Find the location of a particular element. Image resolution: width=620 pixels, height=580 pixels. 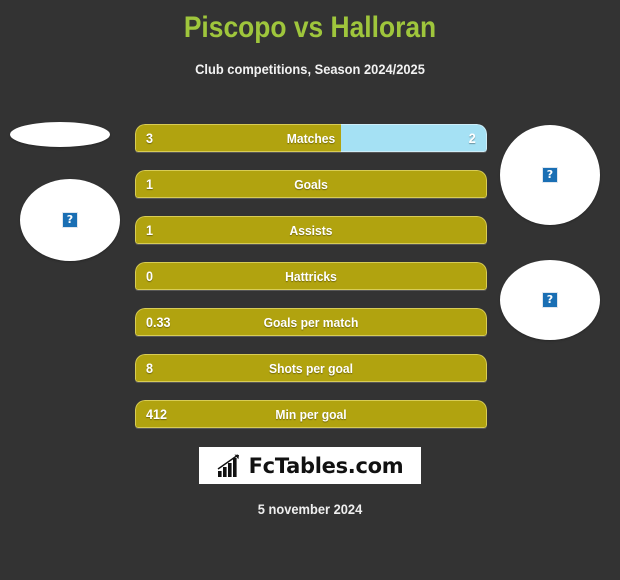

stat-home-value: 3 is located at coordinates (150, 138).